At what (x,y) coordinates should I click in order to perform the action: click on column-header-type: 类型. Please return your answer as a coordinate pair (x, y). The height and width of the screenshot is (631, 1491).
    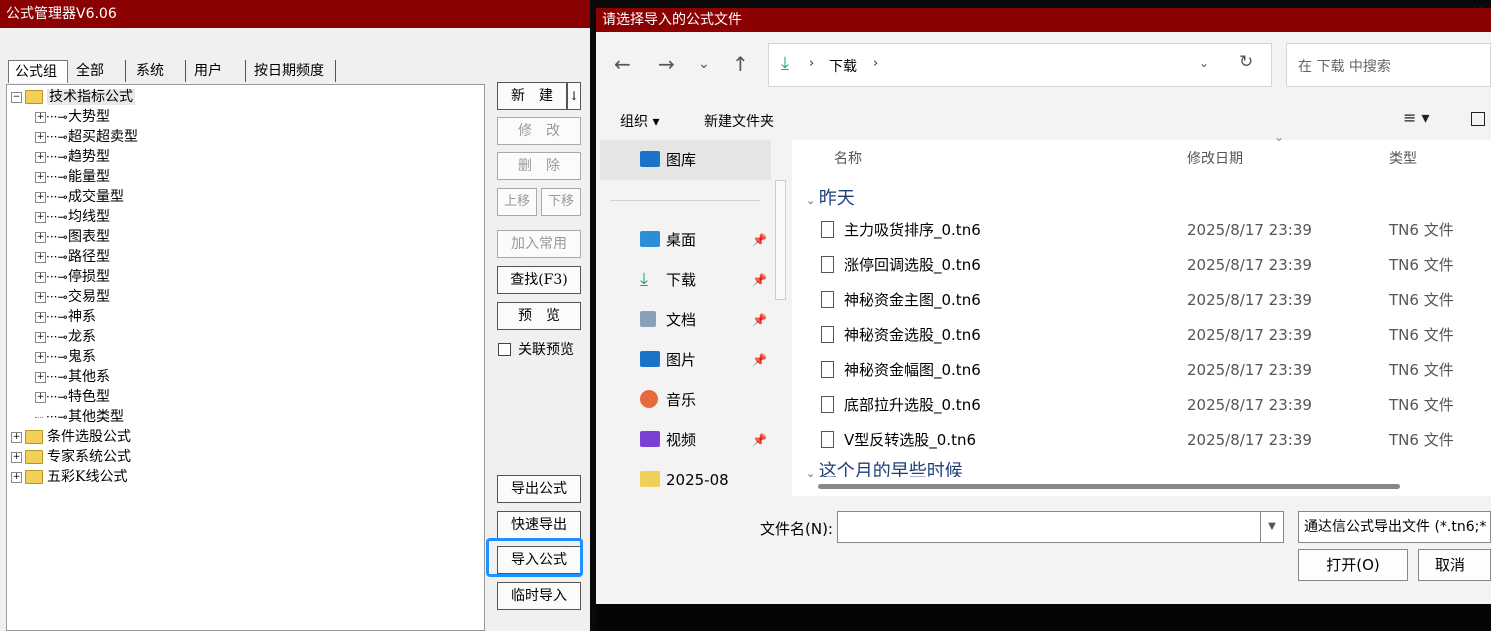
    Looking at the image, I should click on (1403, 158).